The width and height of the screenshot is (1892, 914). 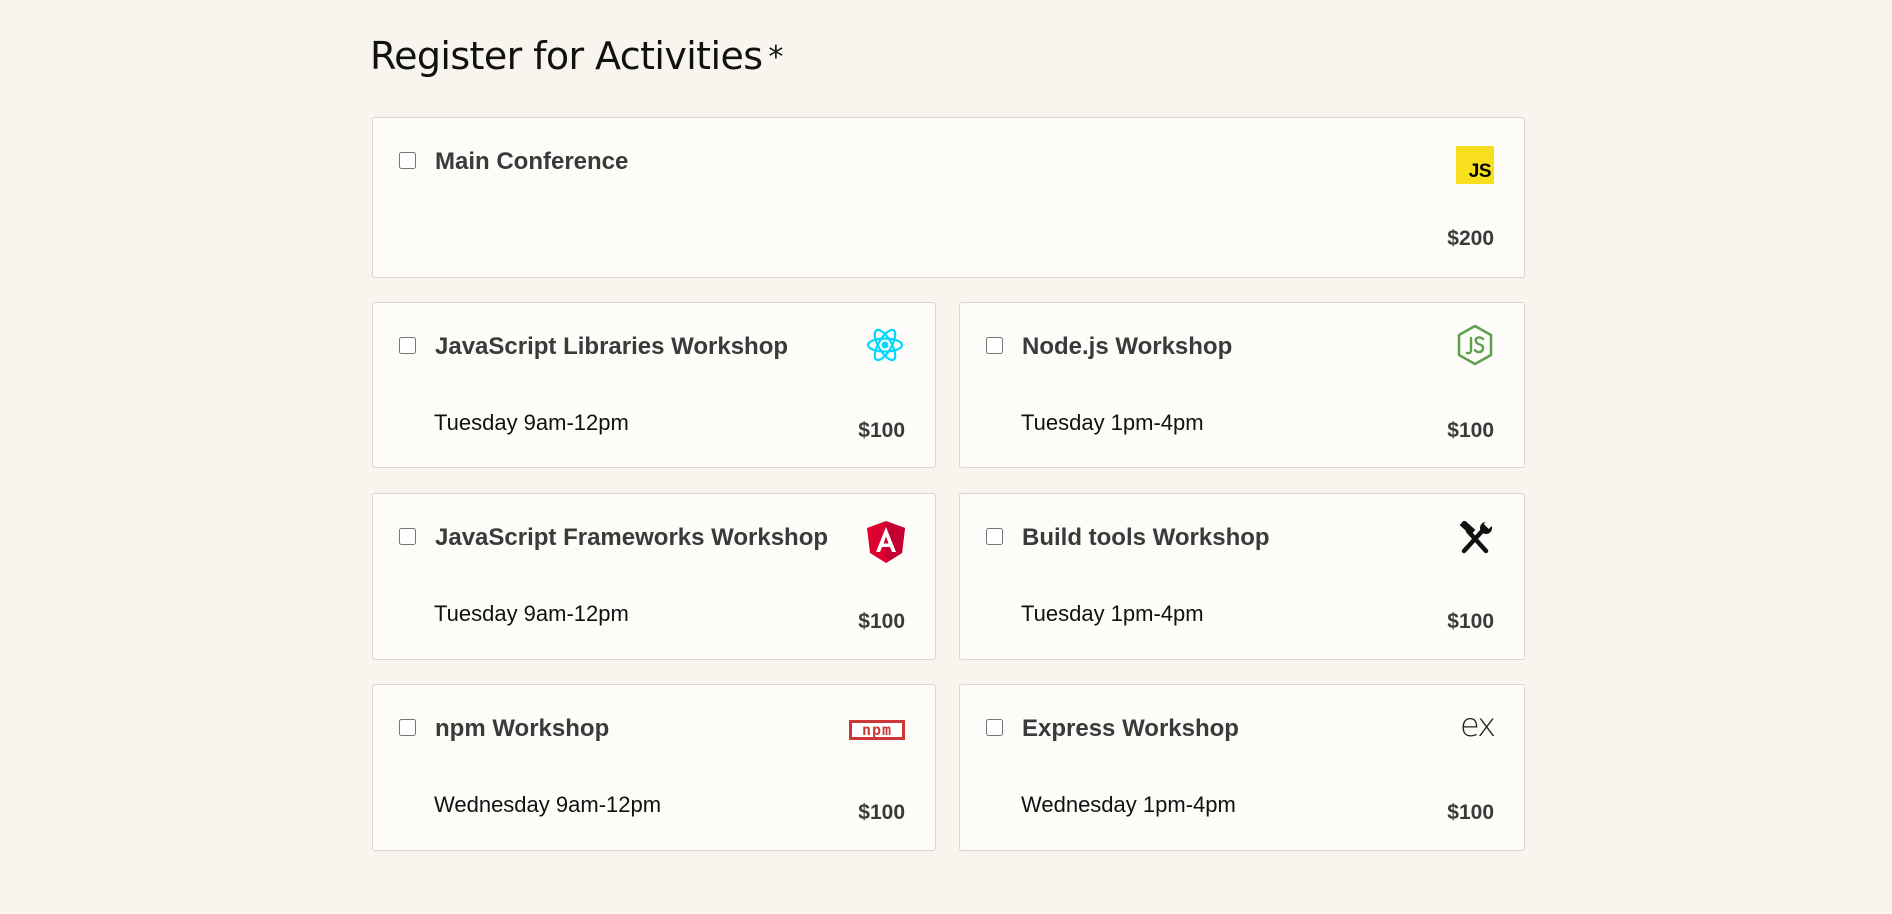 I want to click on activity-card-npm: npm Workshop npm Wednesday 9am-12pm $100, so click(x=654, y=767).